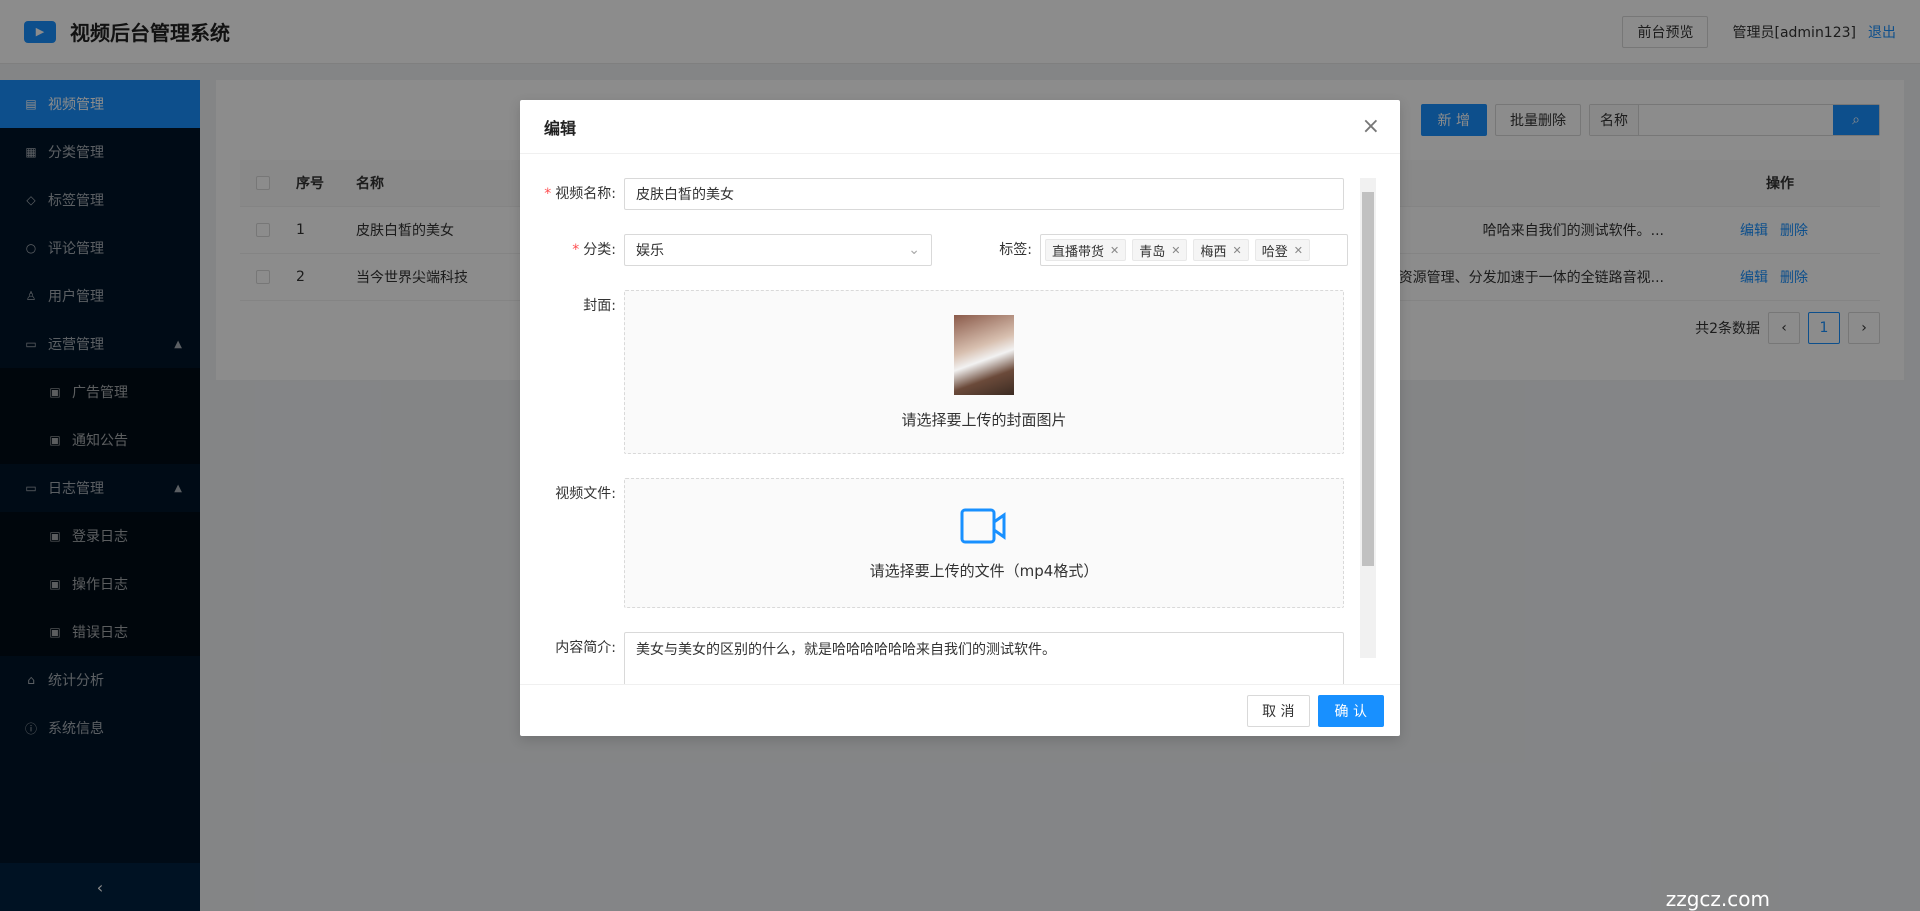 The image size is (1920, 911). Describe the element at coordinates (914, 250) in the screenshot. I see `chevron-down-icon: ⌄` at that location.